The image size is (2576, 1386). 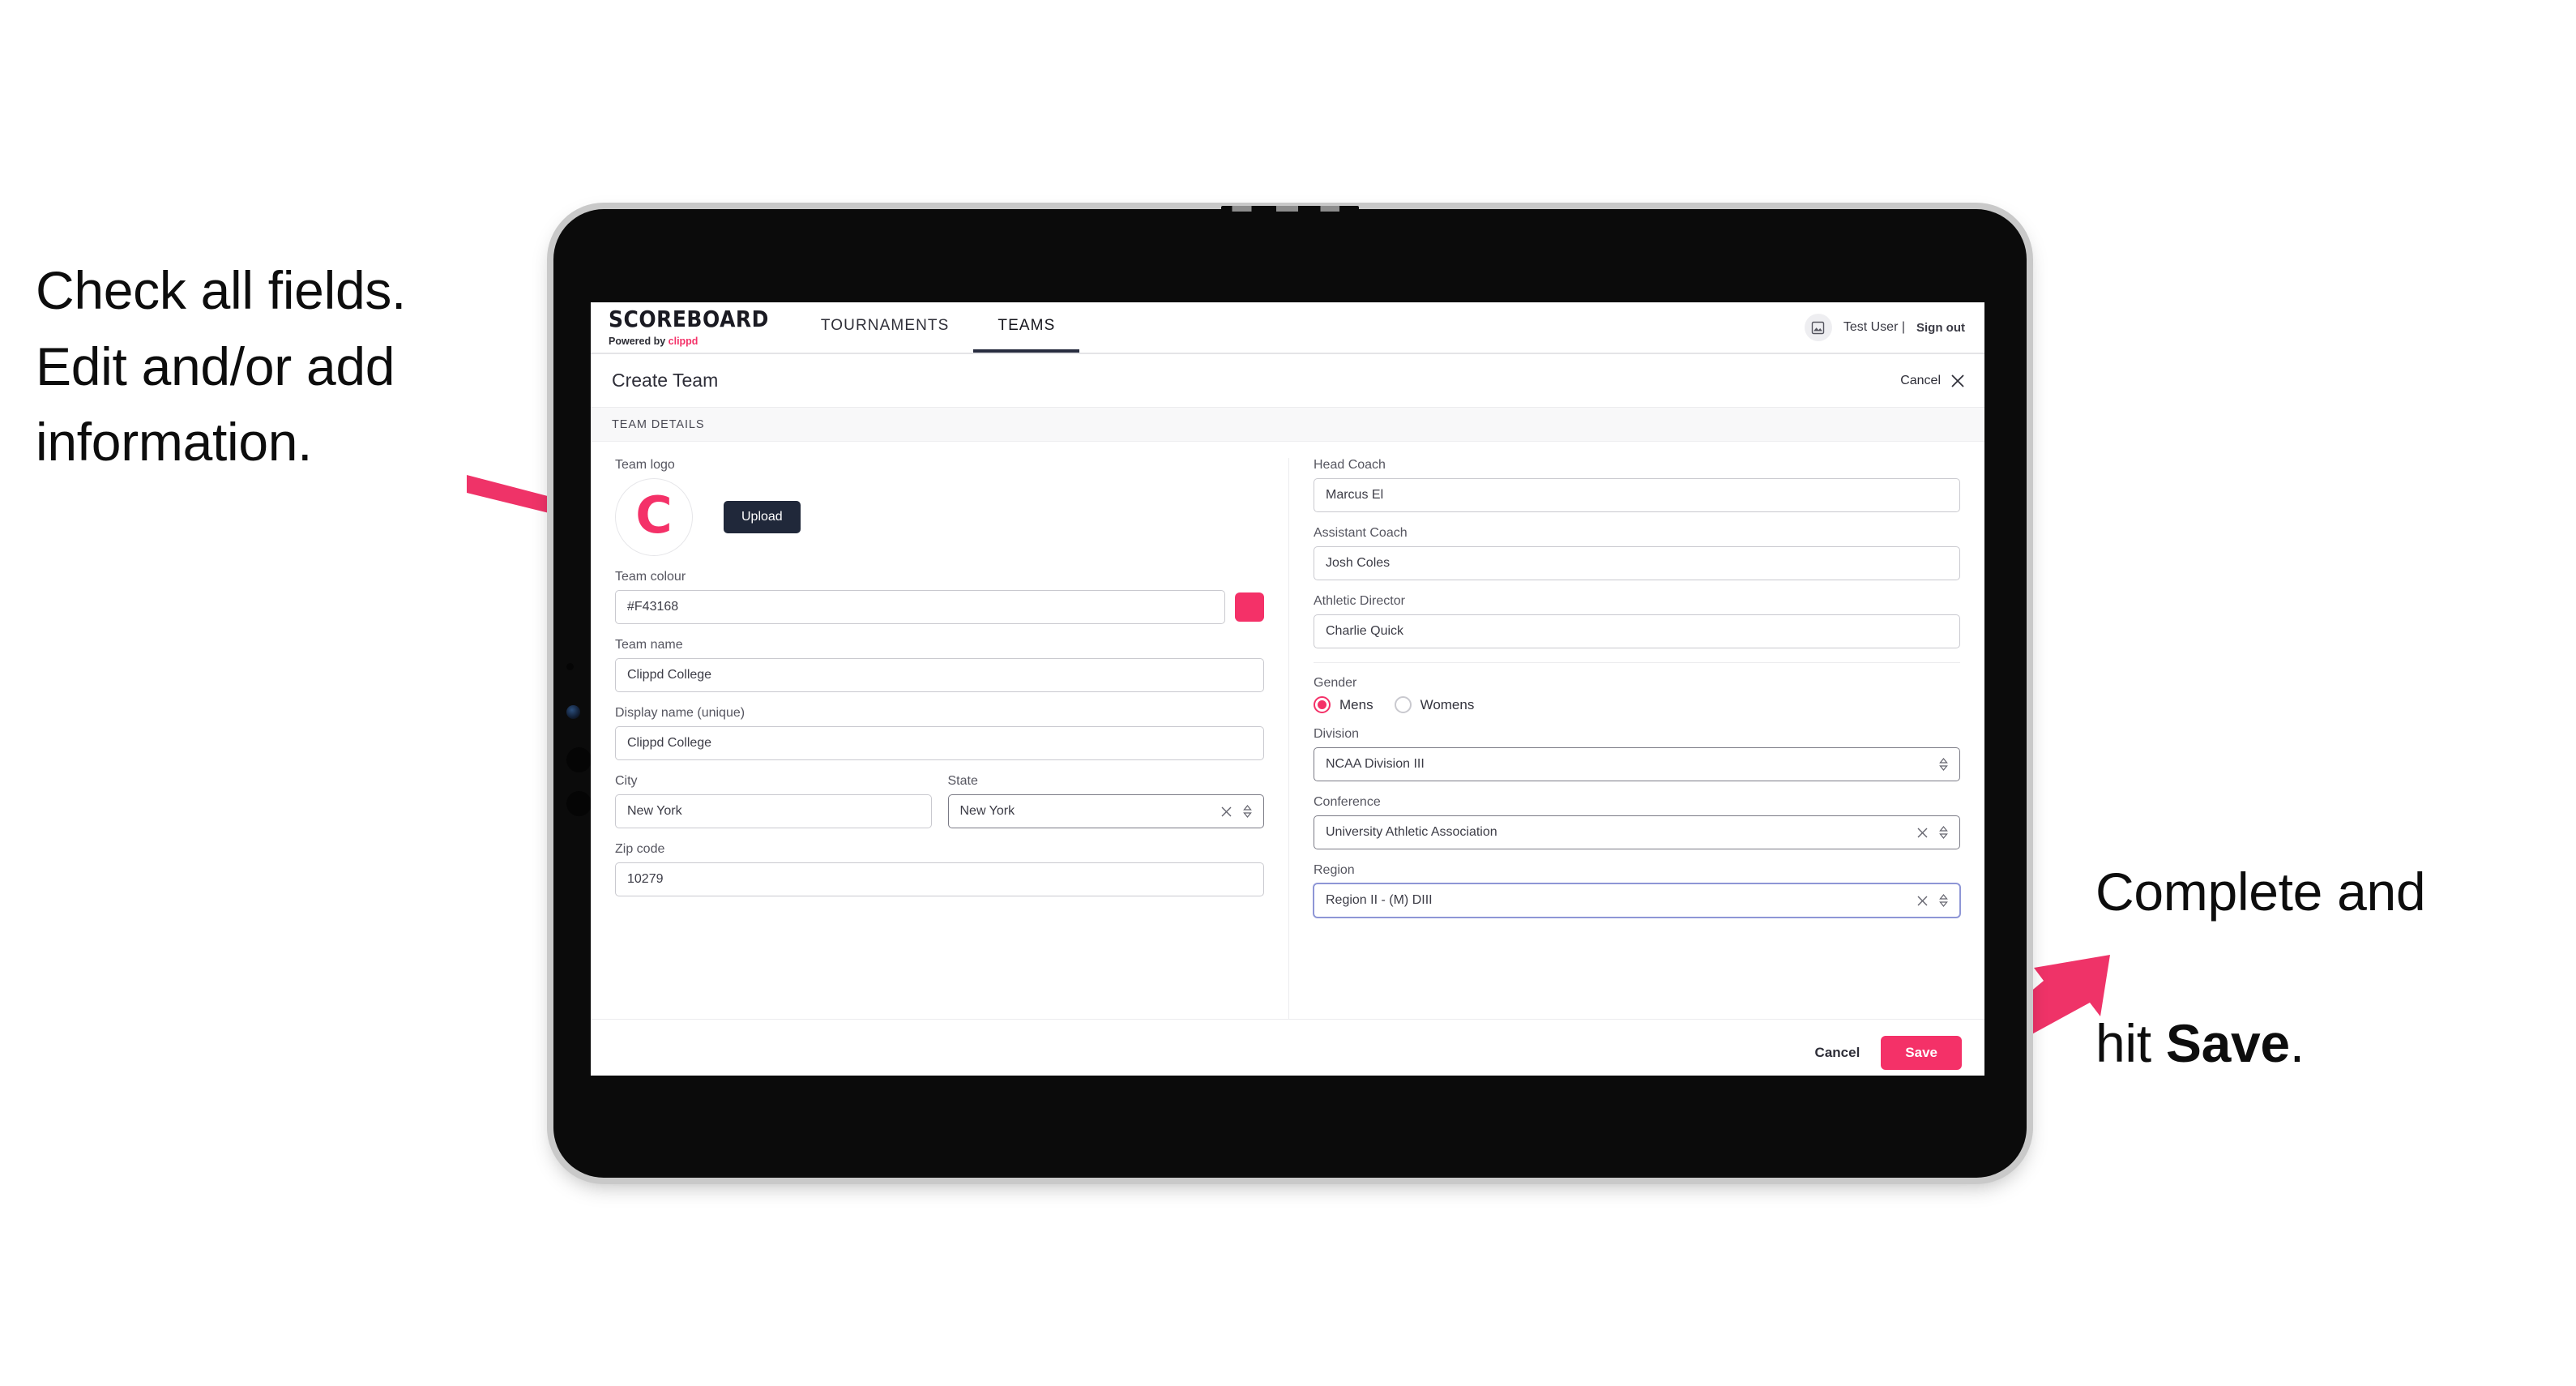 I want to click on gender-radio-group: Mens Womens, so click(x=1637, y=704).